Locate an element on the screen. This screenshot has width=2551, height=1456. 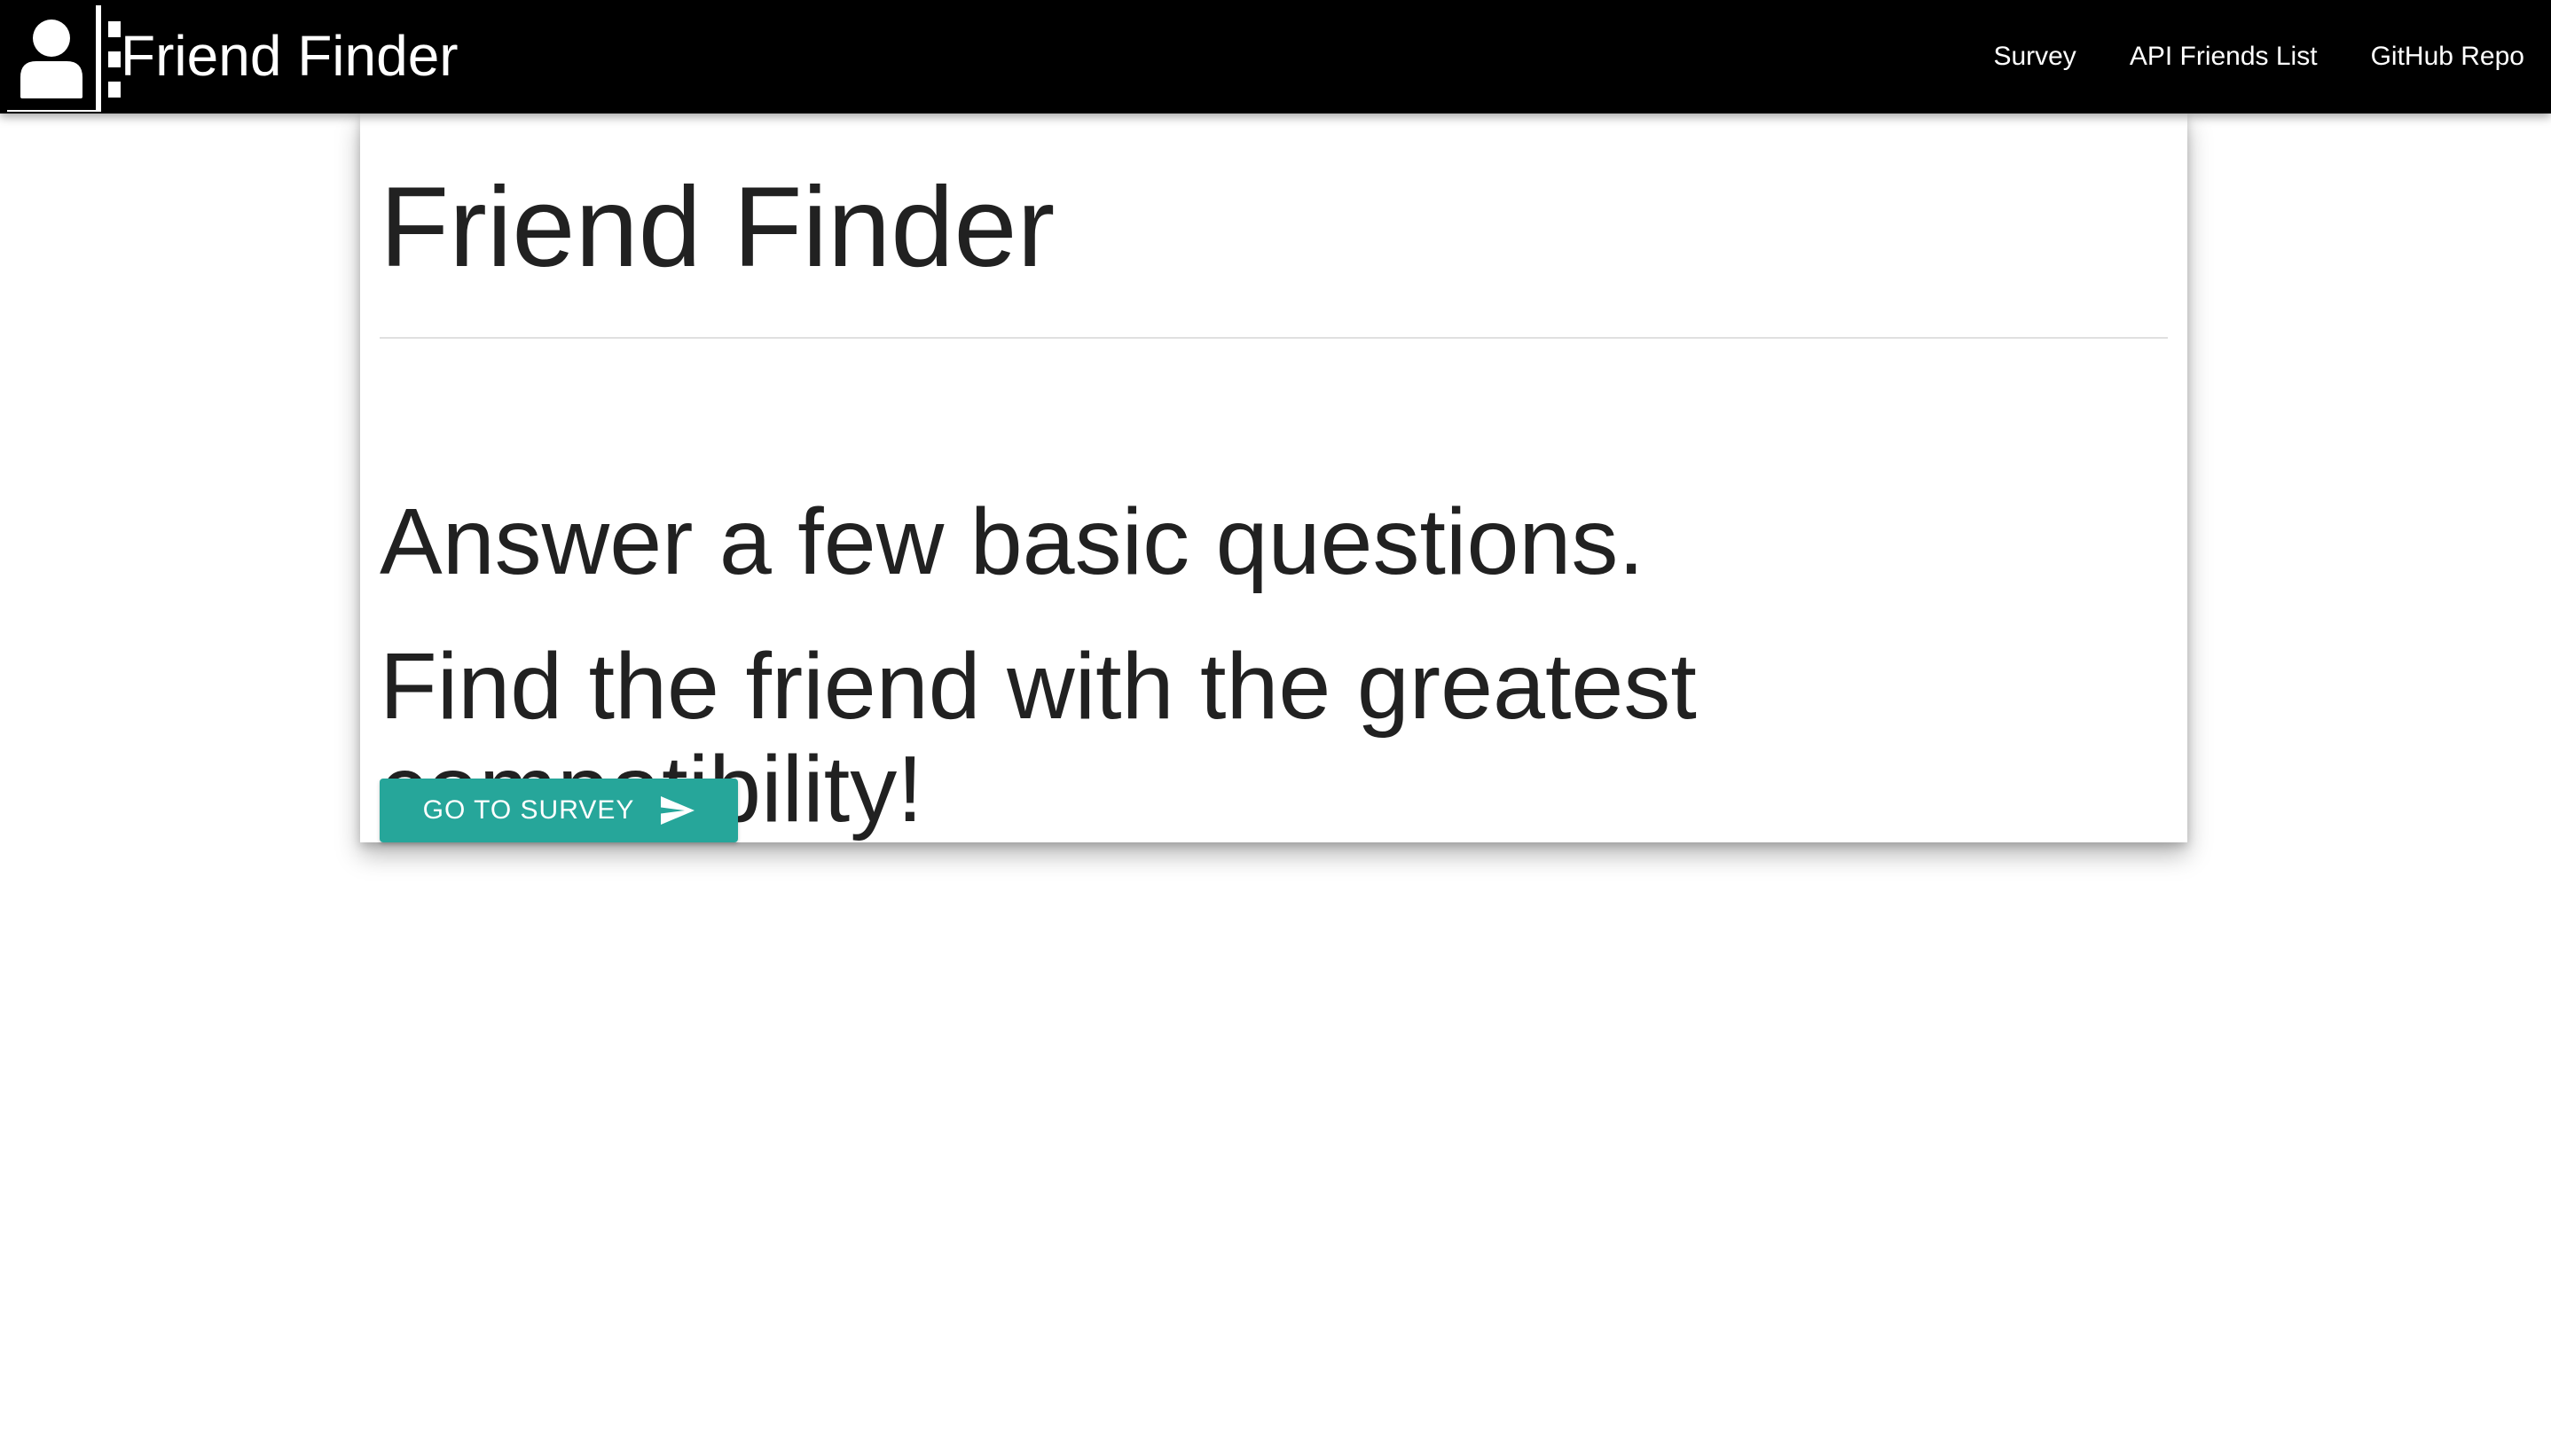
go-to-survey-button: GO TO SURVEY is located at coordinates (559, 810).